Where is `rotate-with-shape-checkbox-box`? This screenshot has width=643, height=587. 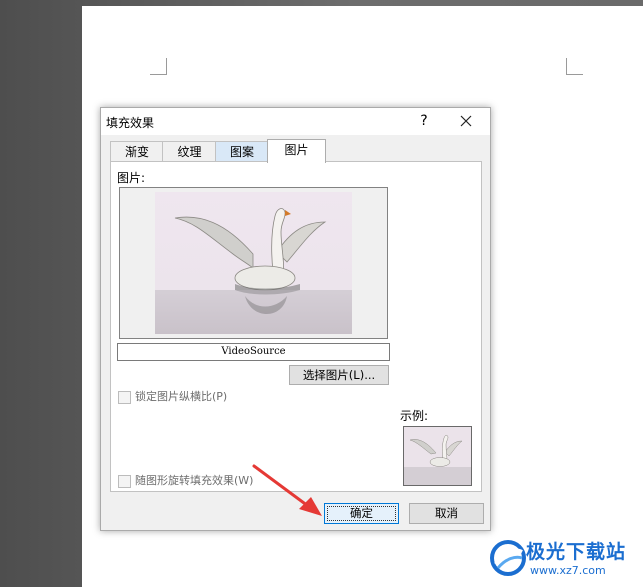
rotate-with-shape-checkbox-box is located at coordinates (124, 481).